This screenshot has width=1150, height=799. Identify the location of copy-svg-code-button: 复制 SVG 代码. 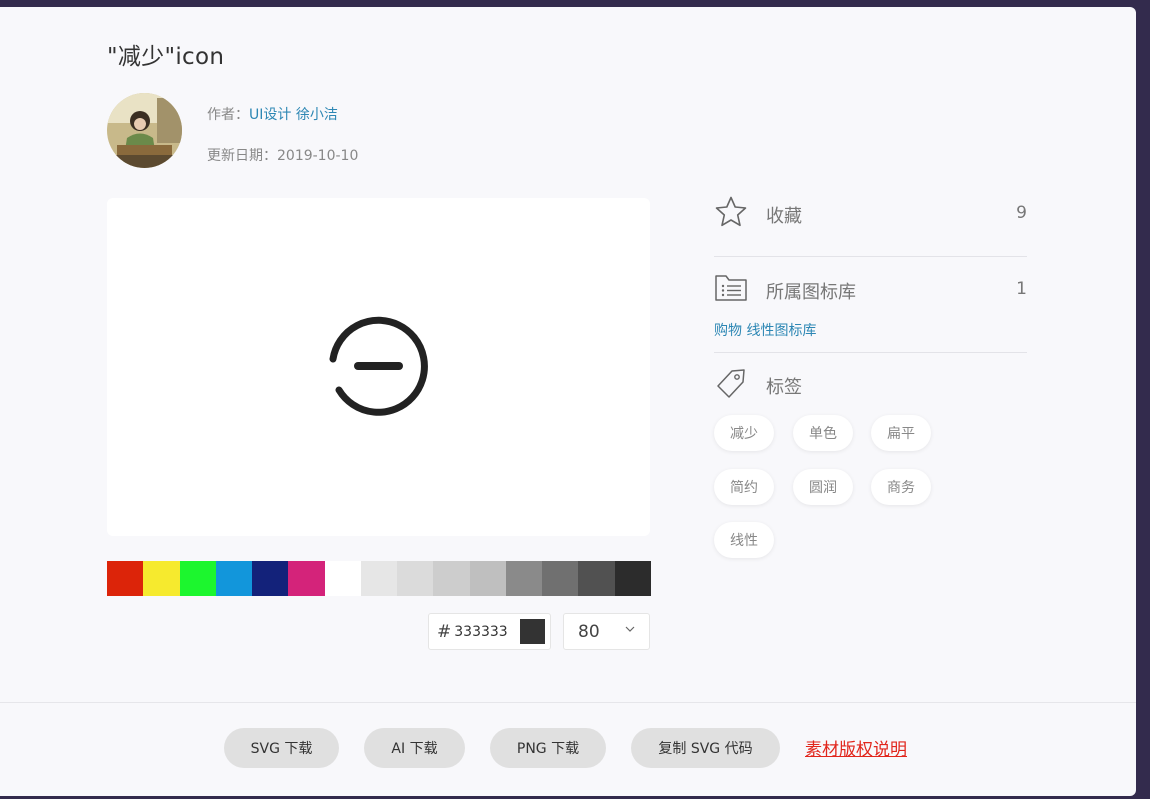
(705, 748).